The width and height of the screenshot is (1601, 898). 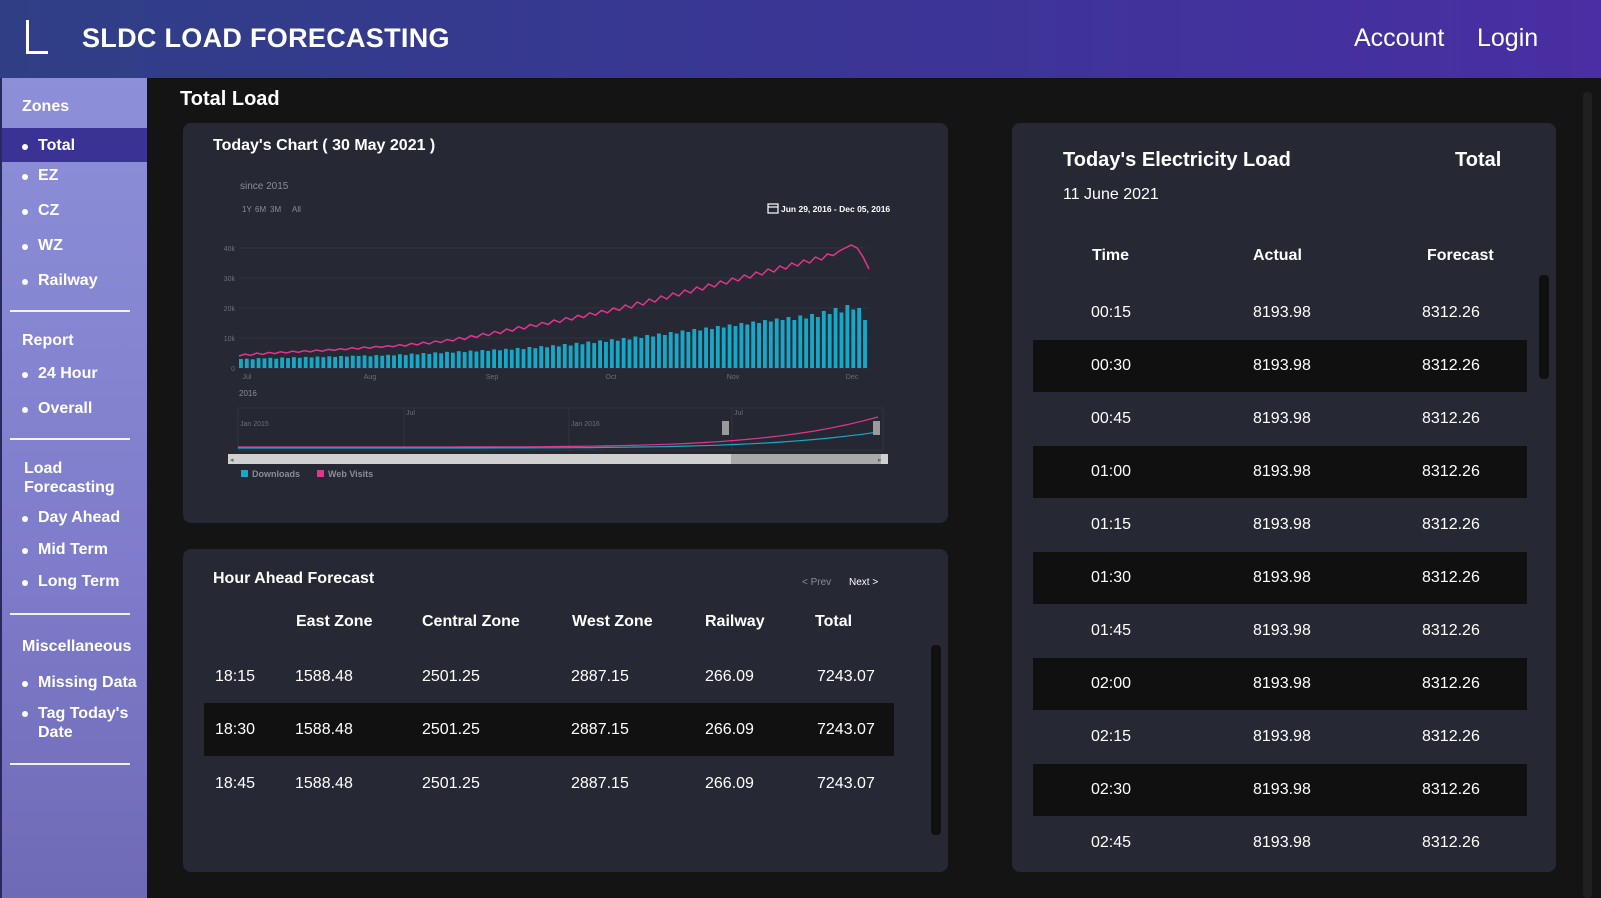 What do you see at coordinates (880, 460) in the screenshot?
I see `scroll-right-icon: ▸` at bounding box center [880, 460].